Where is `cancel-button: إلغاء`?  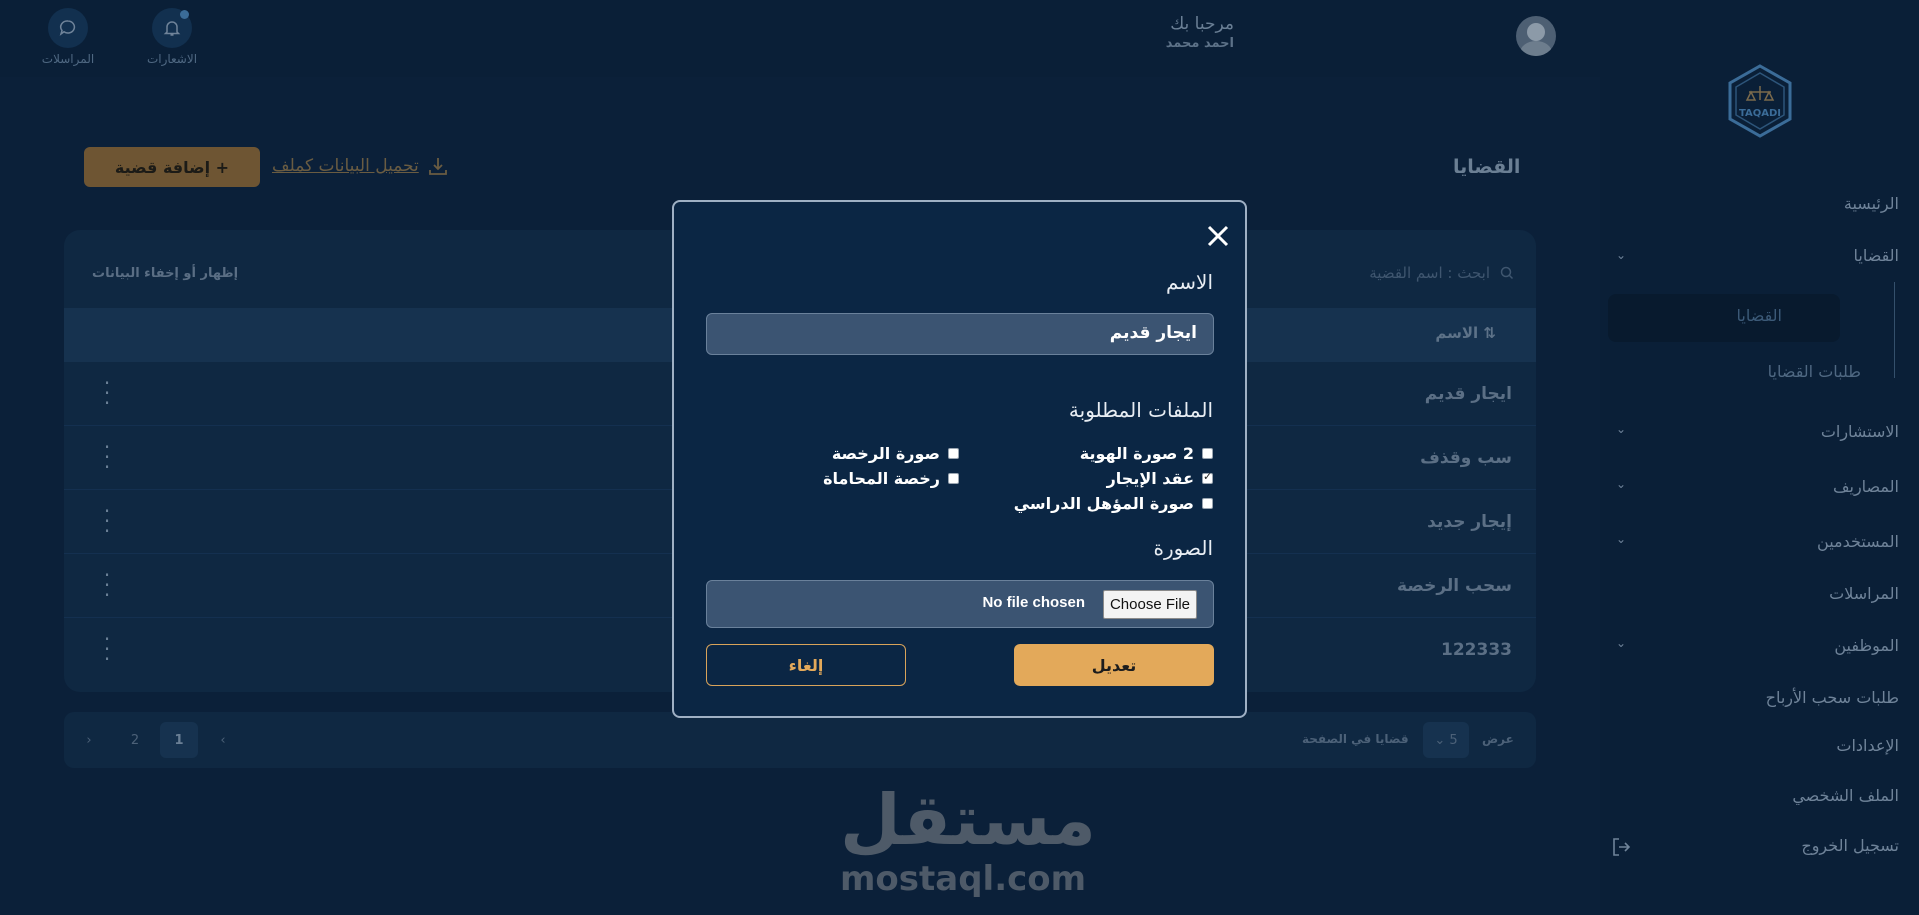
cancel-button: إلغاء is located at coordinates (806, 665).